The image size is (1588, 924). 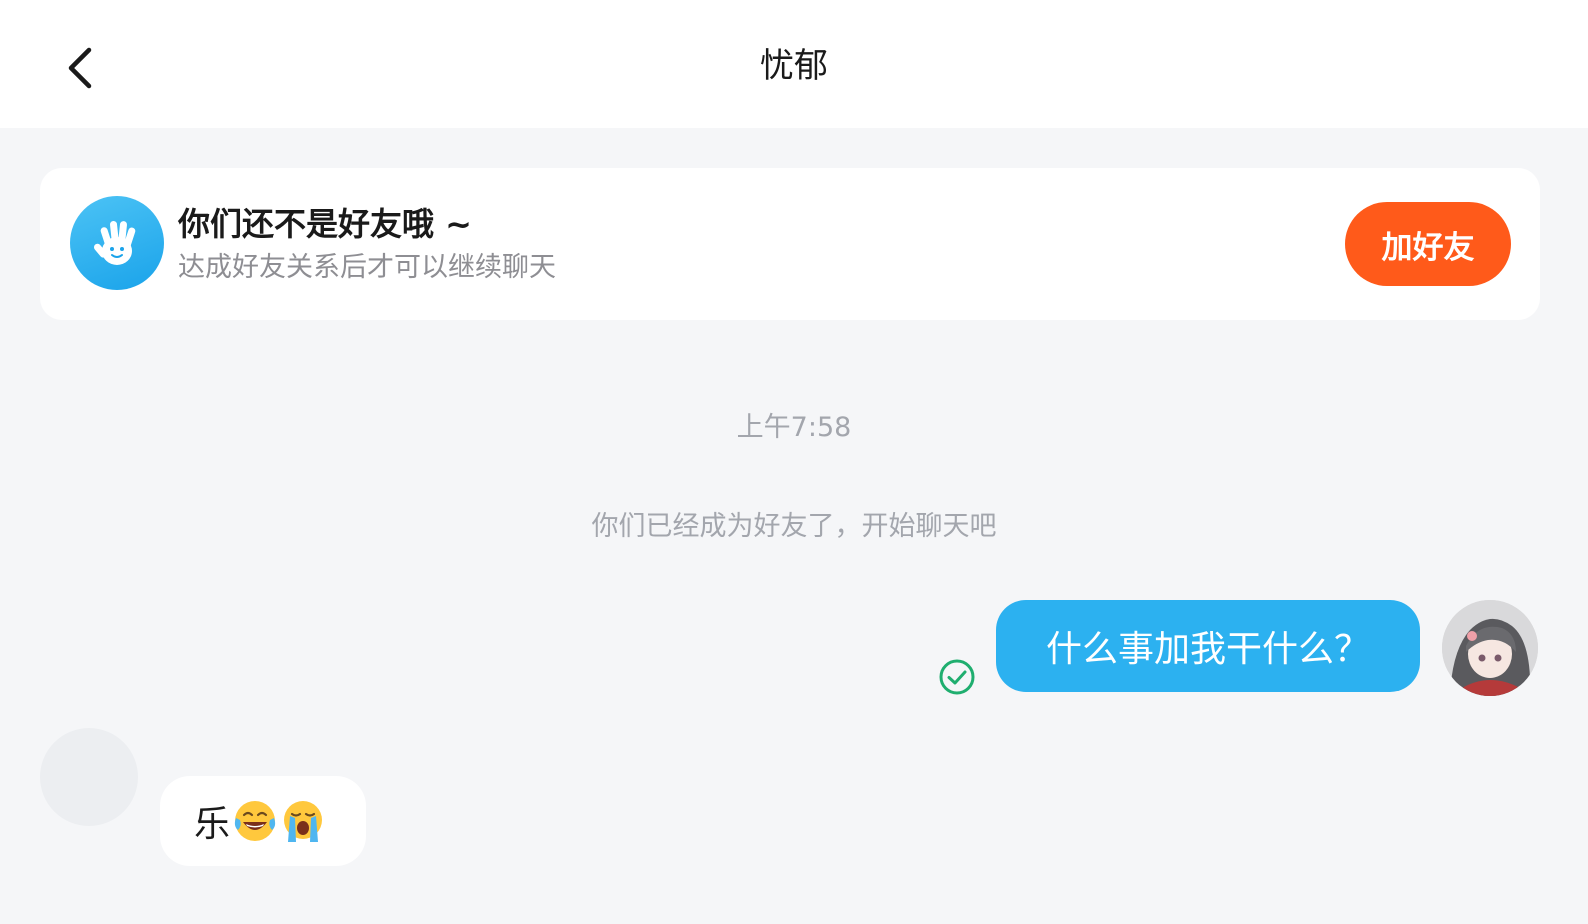 I want to click on page-title: 忧郁, so click(x=794, y=66).